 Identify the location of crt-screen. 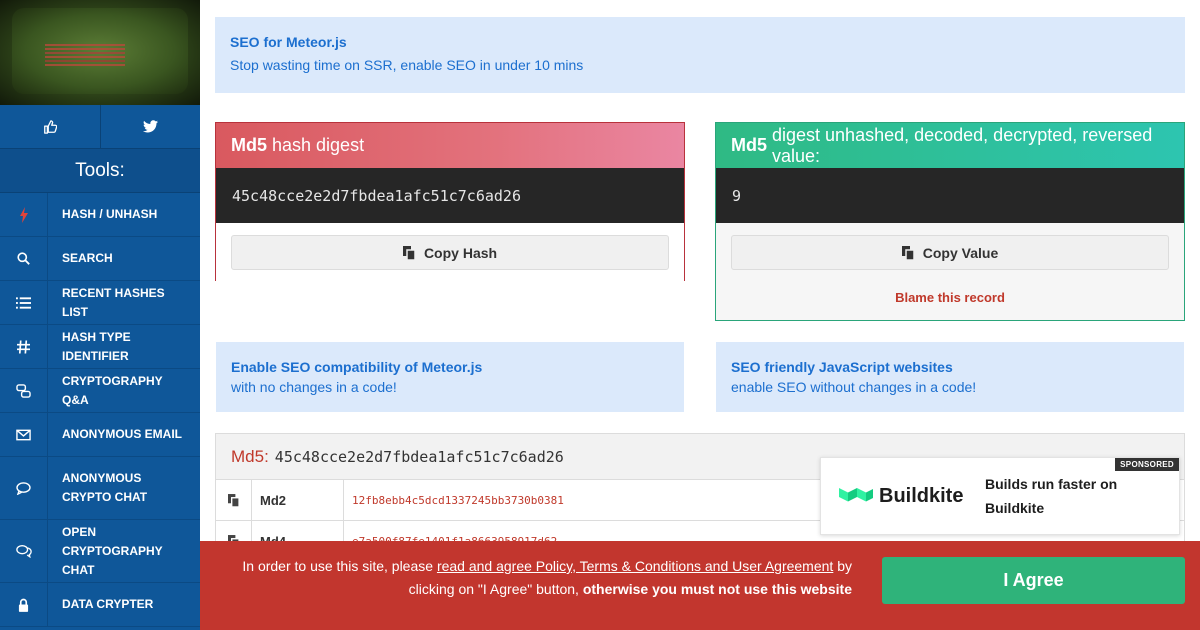
(100, 51).